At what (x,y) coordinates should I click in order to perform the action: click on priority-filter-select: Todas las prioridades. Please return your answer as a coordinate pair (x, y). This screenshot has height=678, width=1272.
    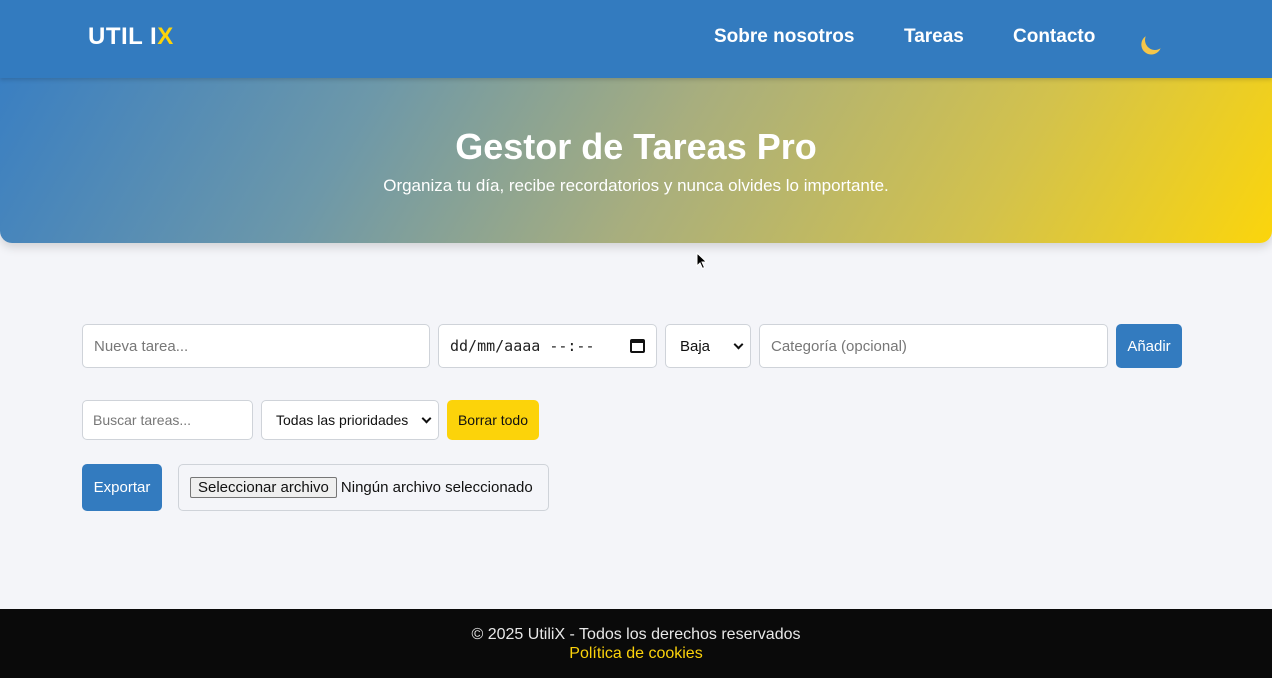
    Looking at the image, I should click on (350, 420).